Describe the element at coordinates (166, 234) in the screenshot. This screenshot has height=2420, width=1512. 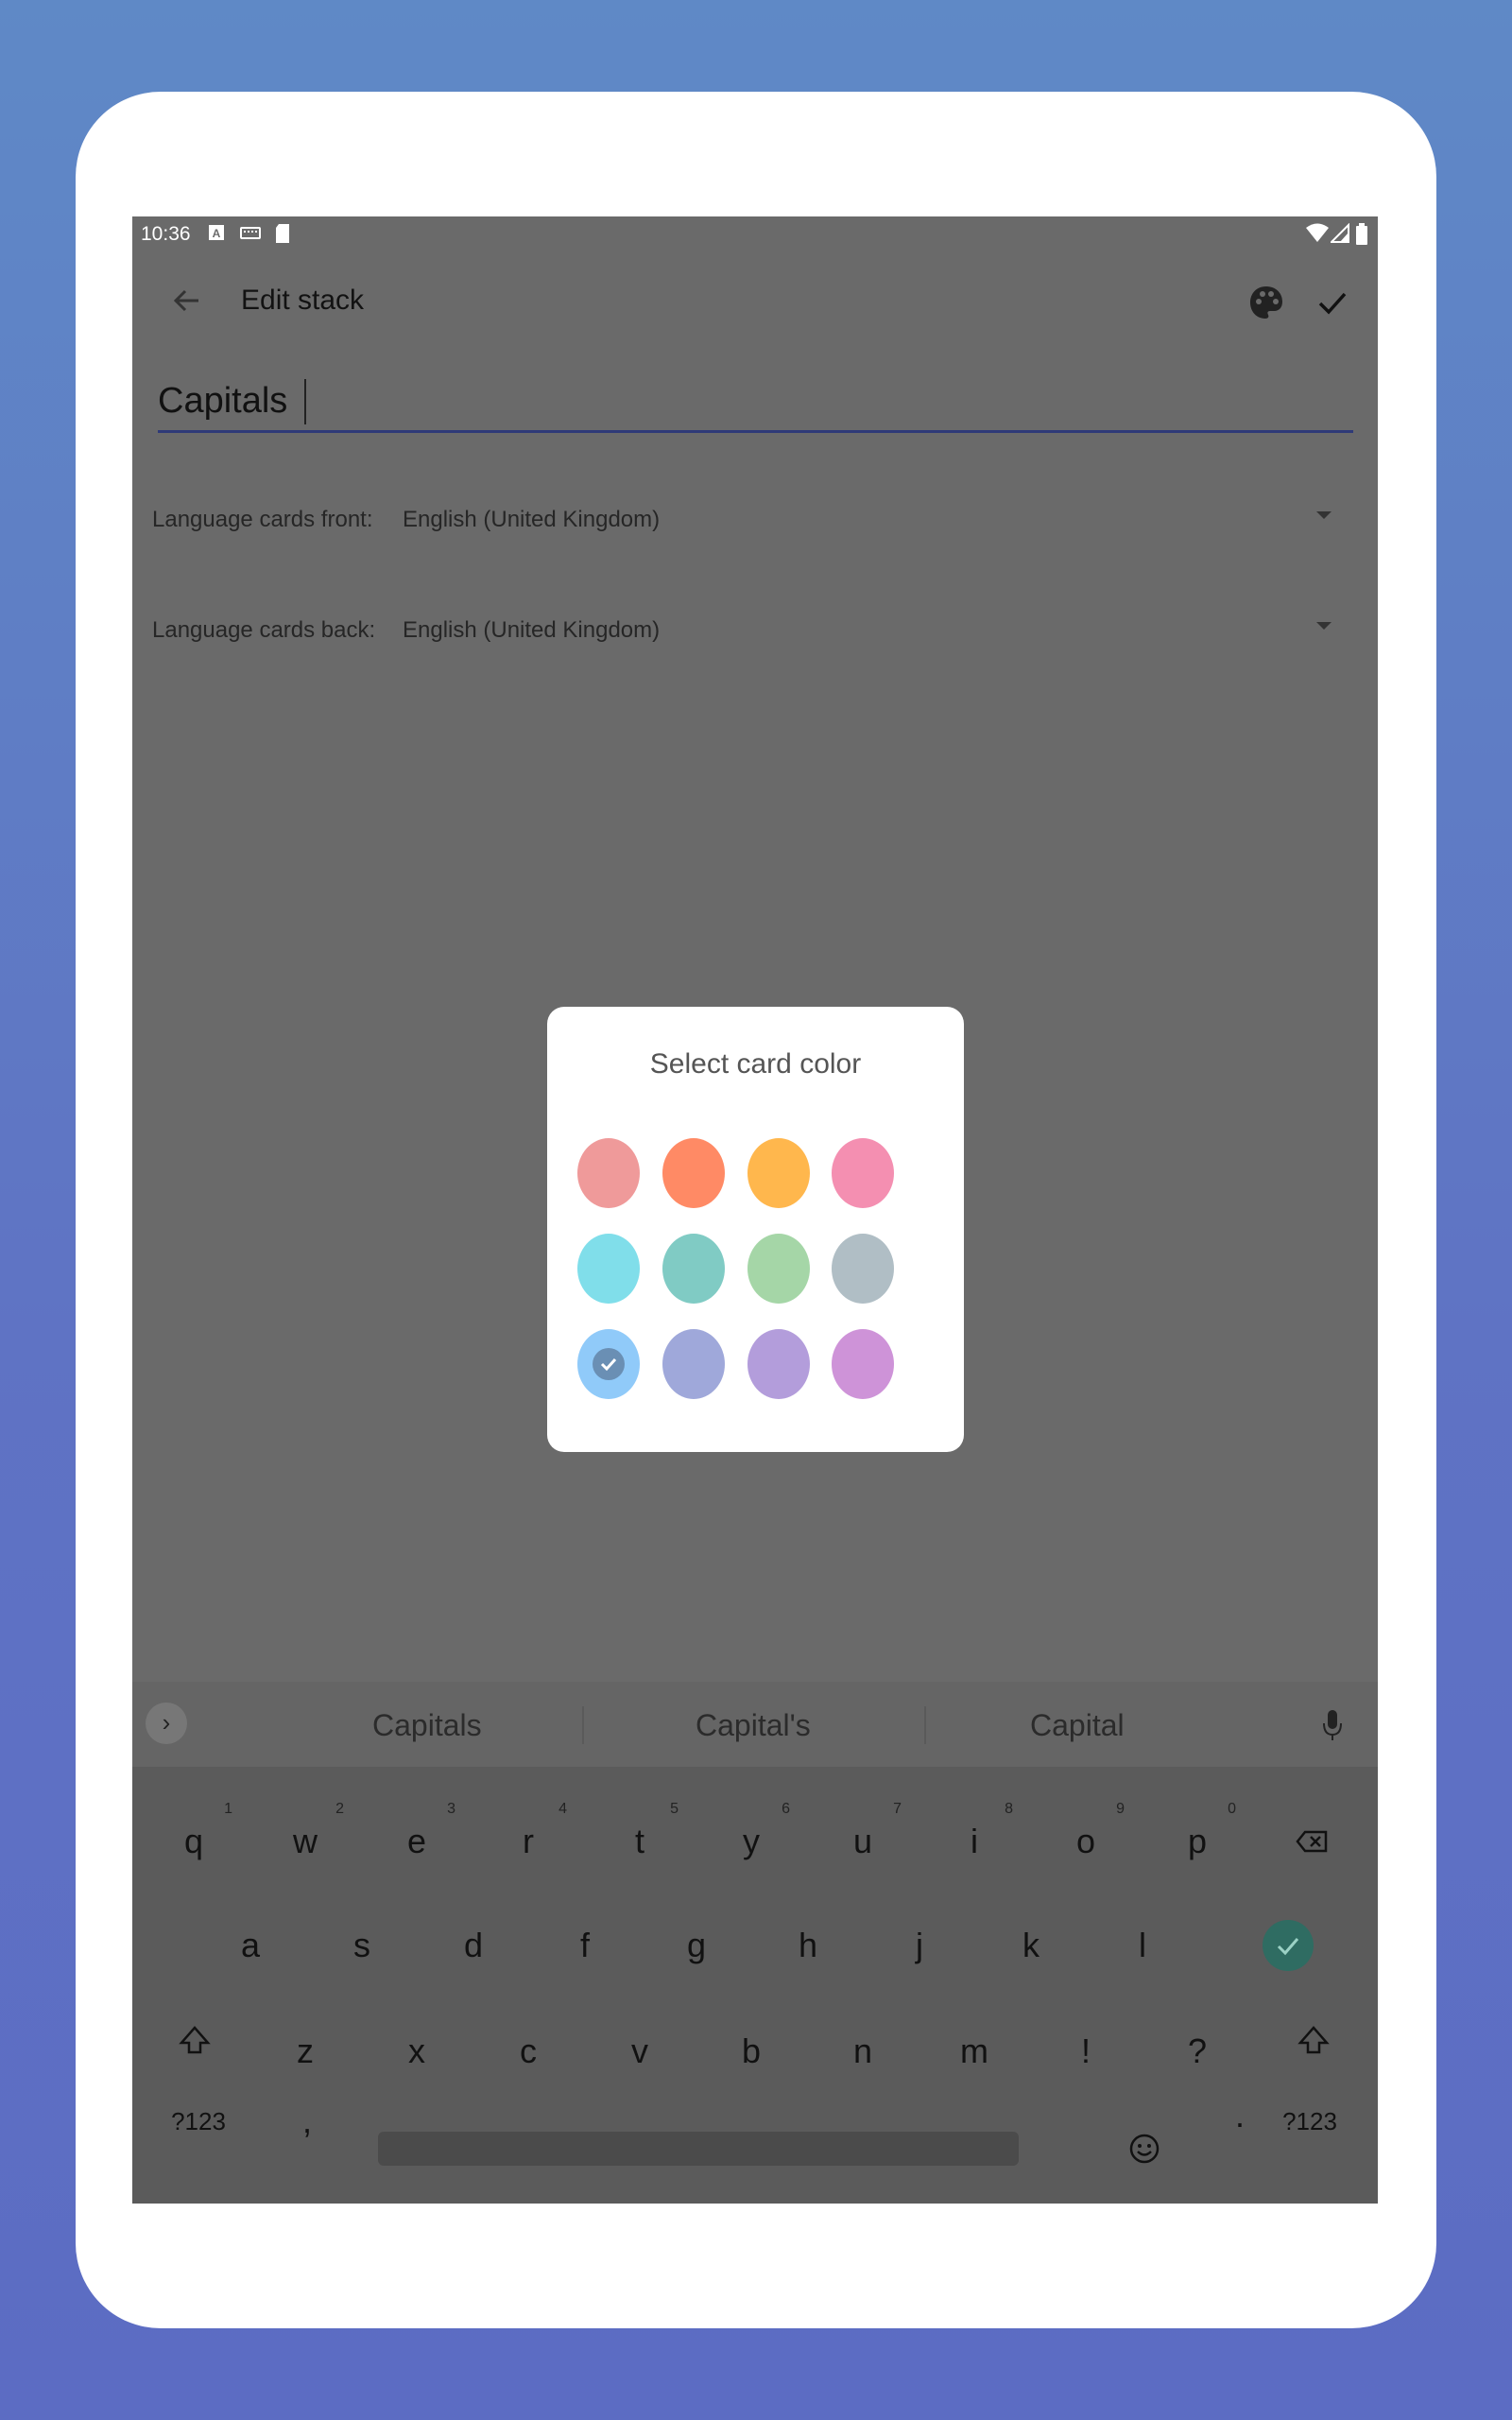
I see `status-time: 10:36` at that location.